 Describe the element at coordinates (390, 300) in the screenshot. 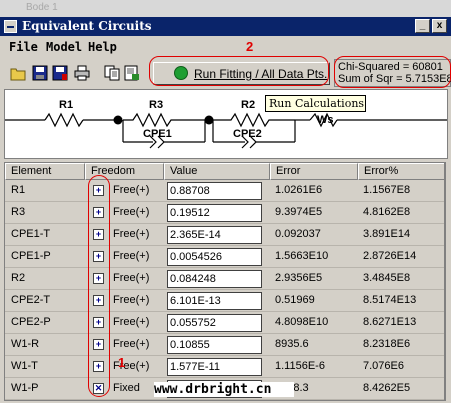

I see `error-percent-value: 8.5174E13` at that location.